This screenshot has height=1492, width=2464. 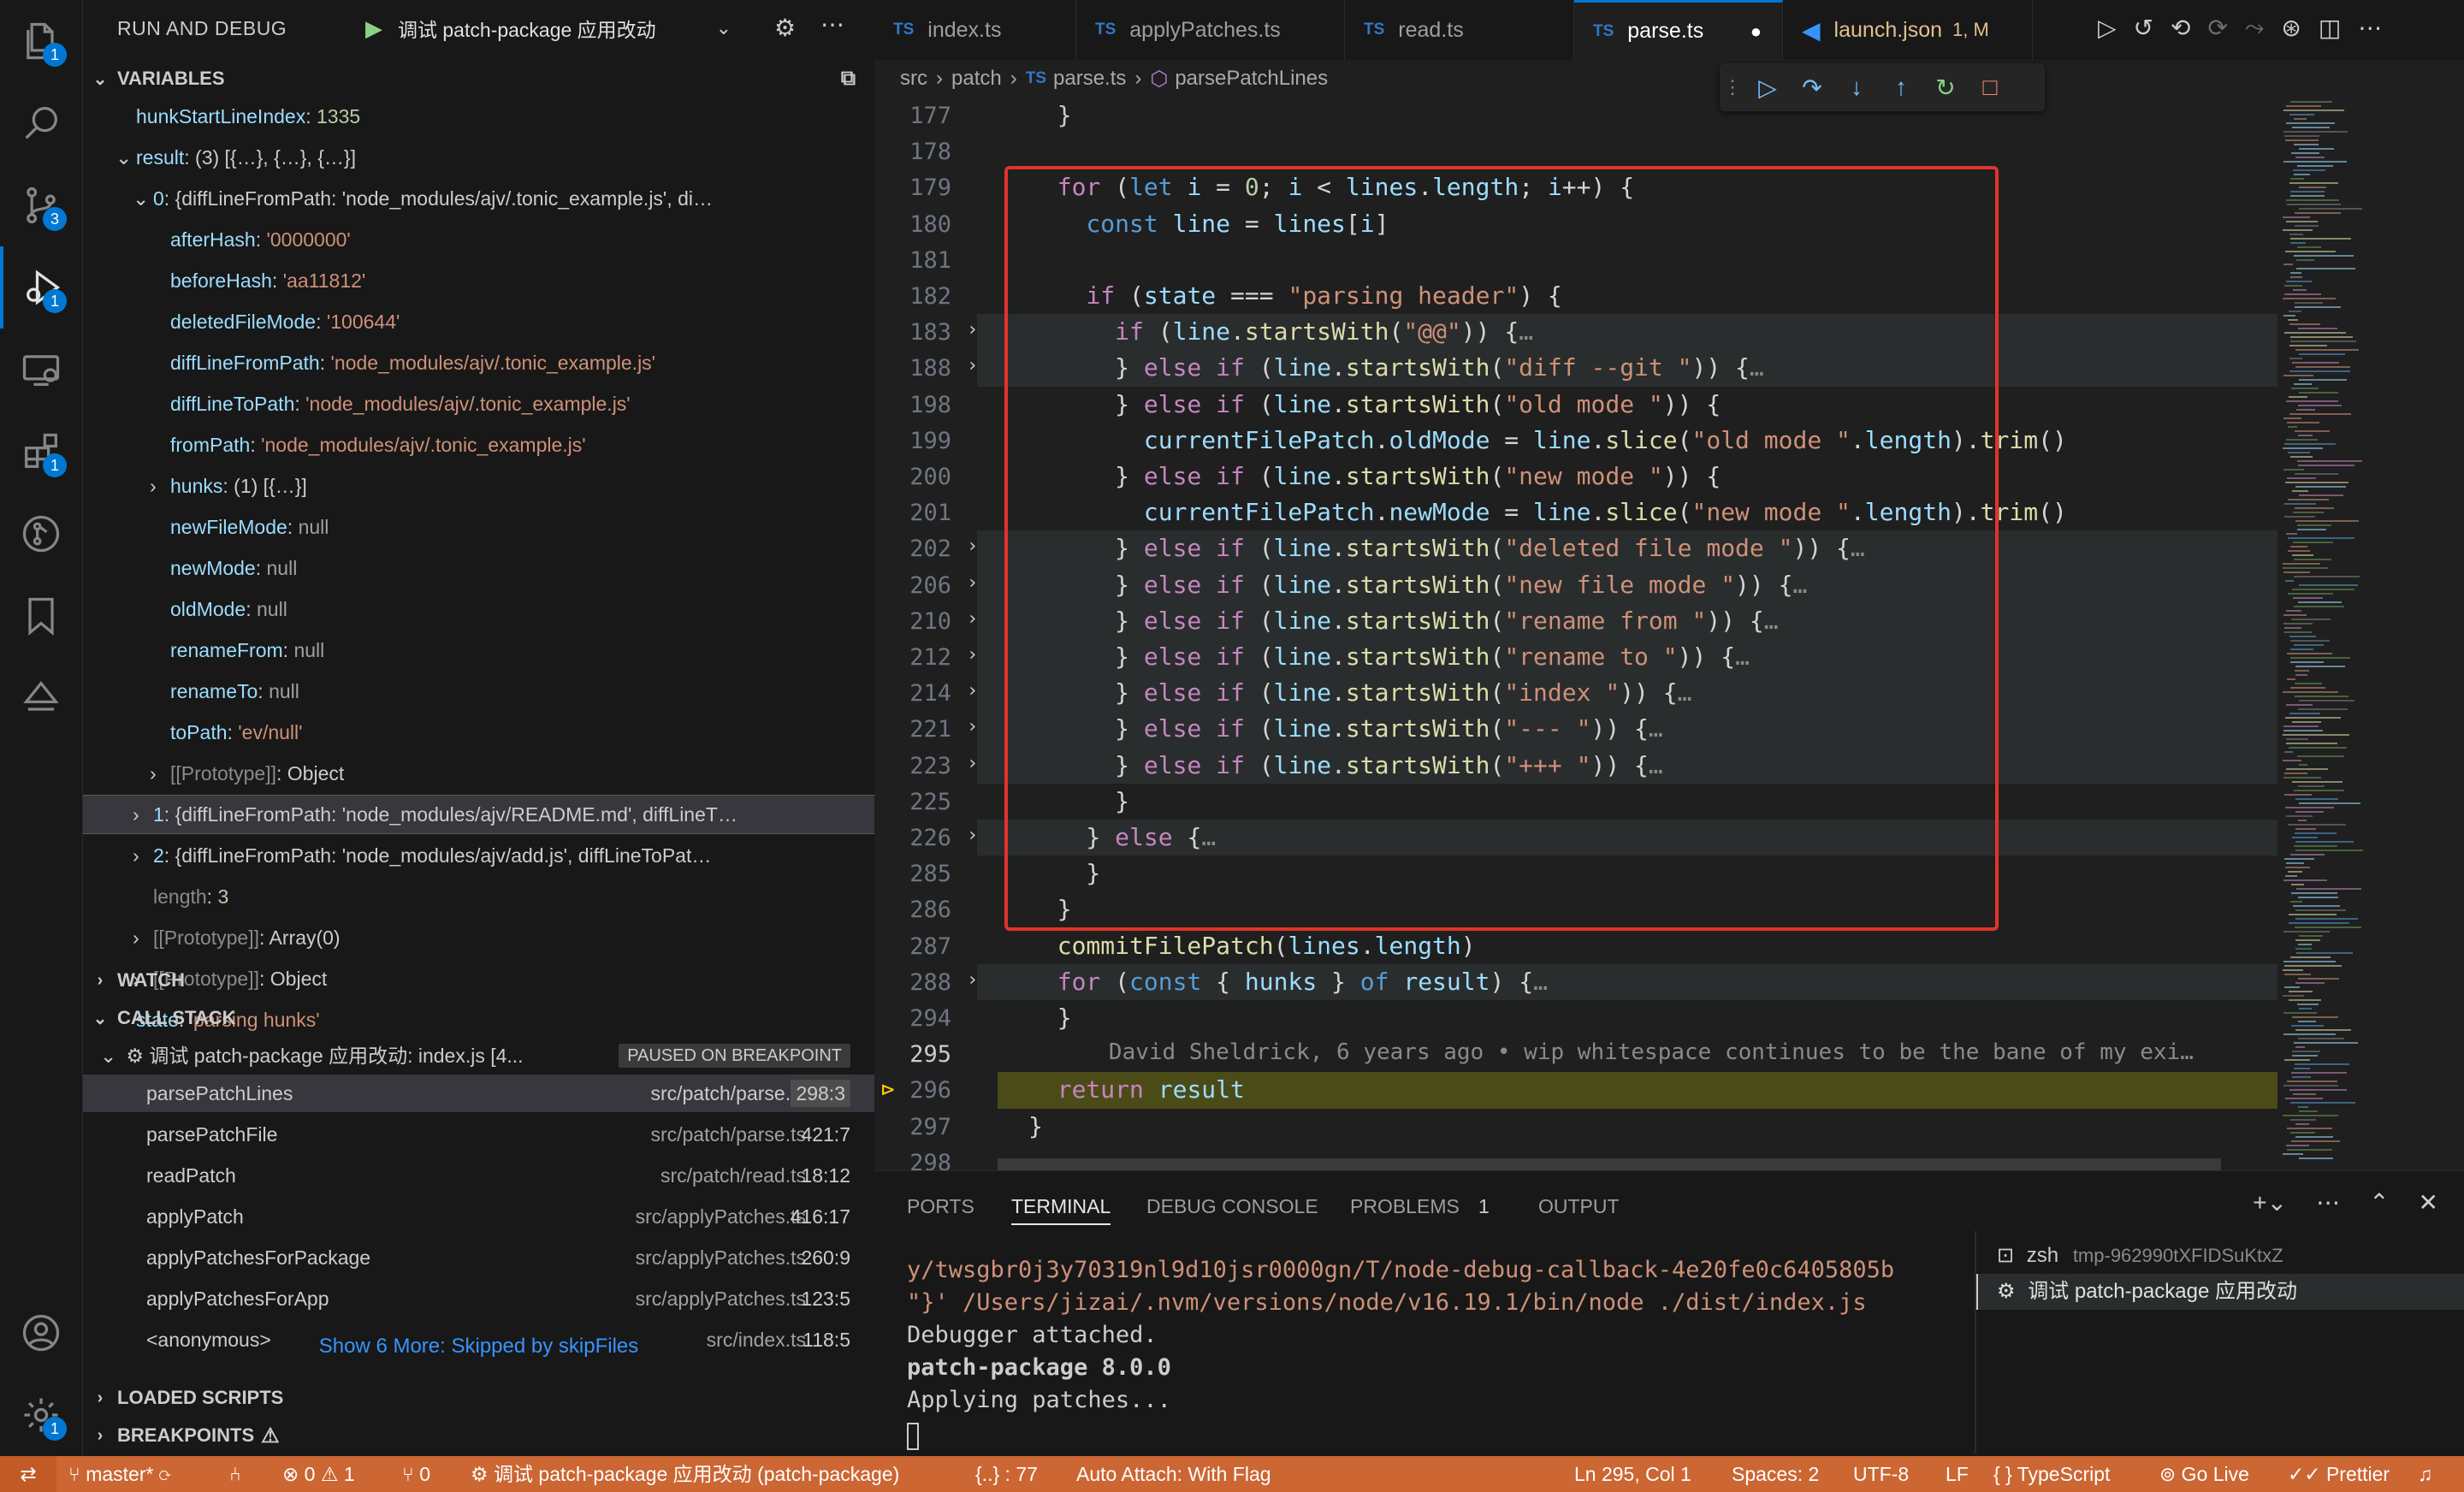 I want to click on tab-debug-console: DEBUG CONSOLE, so click(x=1232, y=1206).